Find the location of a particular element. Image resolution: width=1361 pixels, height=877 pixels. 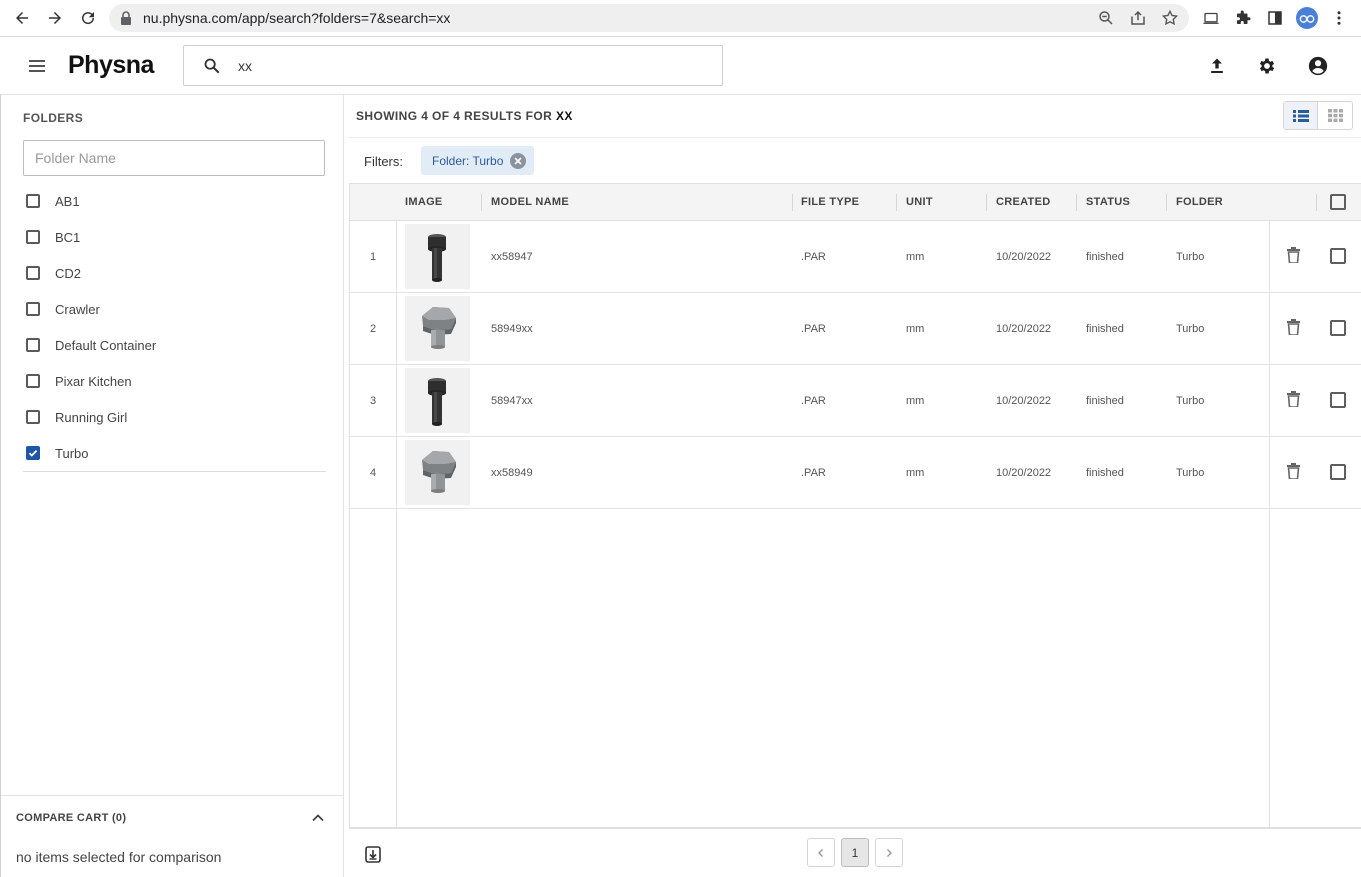

chevron-up-icon is located at coordinates (318, 818).